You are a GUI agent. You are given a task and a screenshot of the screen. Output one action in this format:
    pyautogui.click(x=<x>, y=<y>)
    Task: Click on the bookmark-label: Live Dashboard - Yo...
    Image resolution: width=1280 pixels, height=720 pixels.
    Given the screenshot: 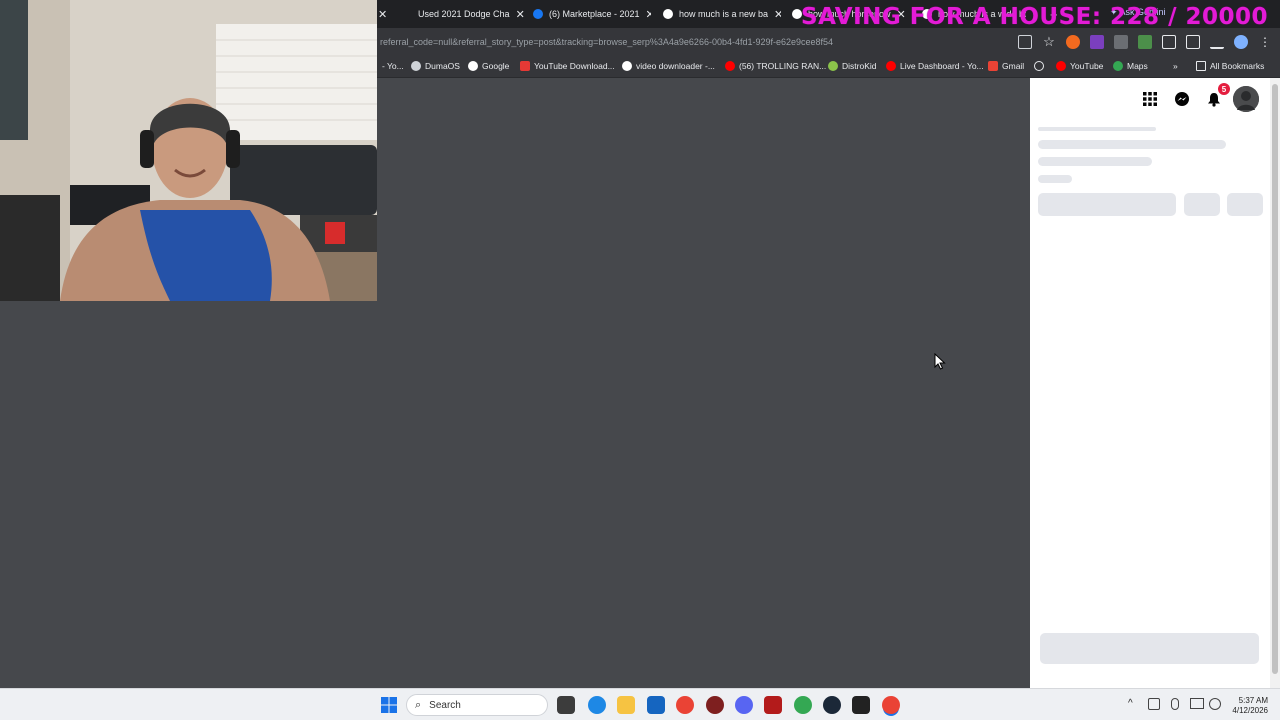 What is the action you would take?
    pyautogui.click(x=942, y=66)
    